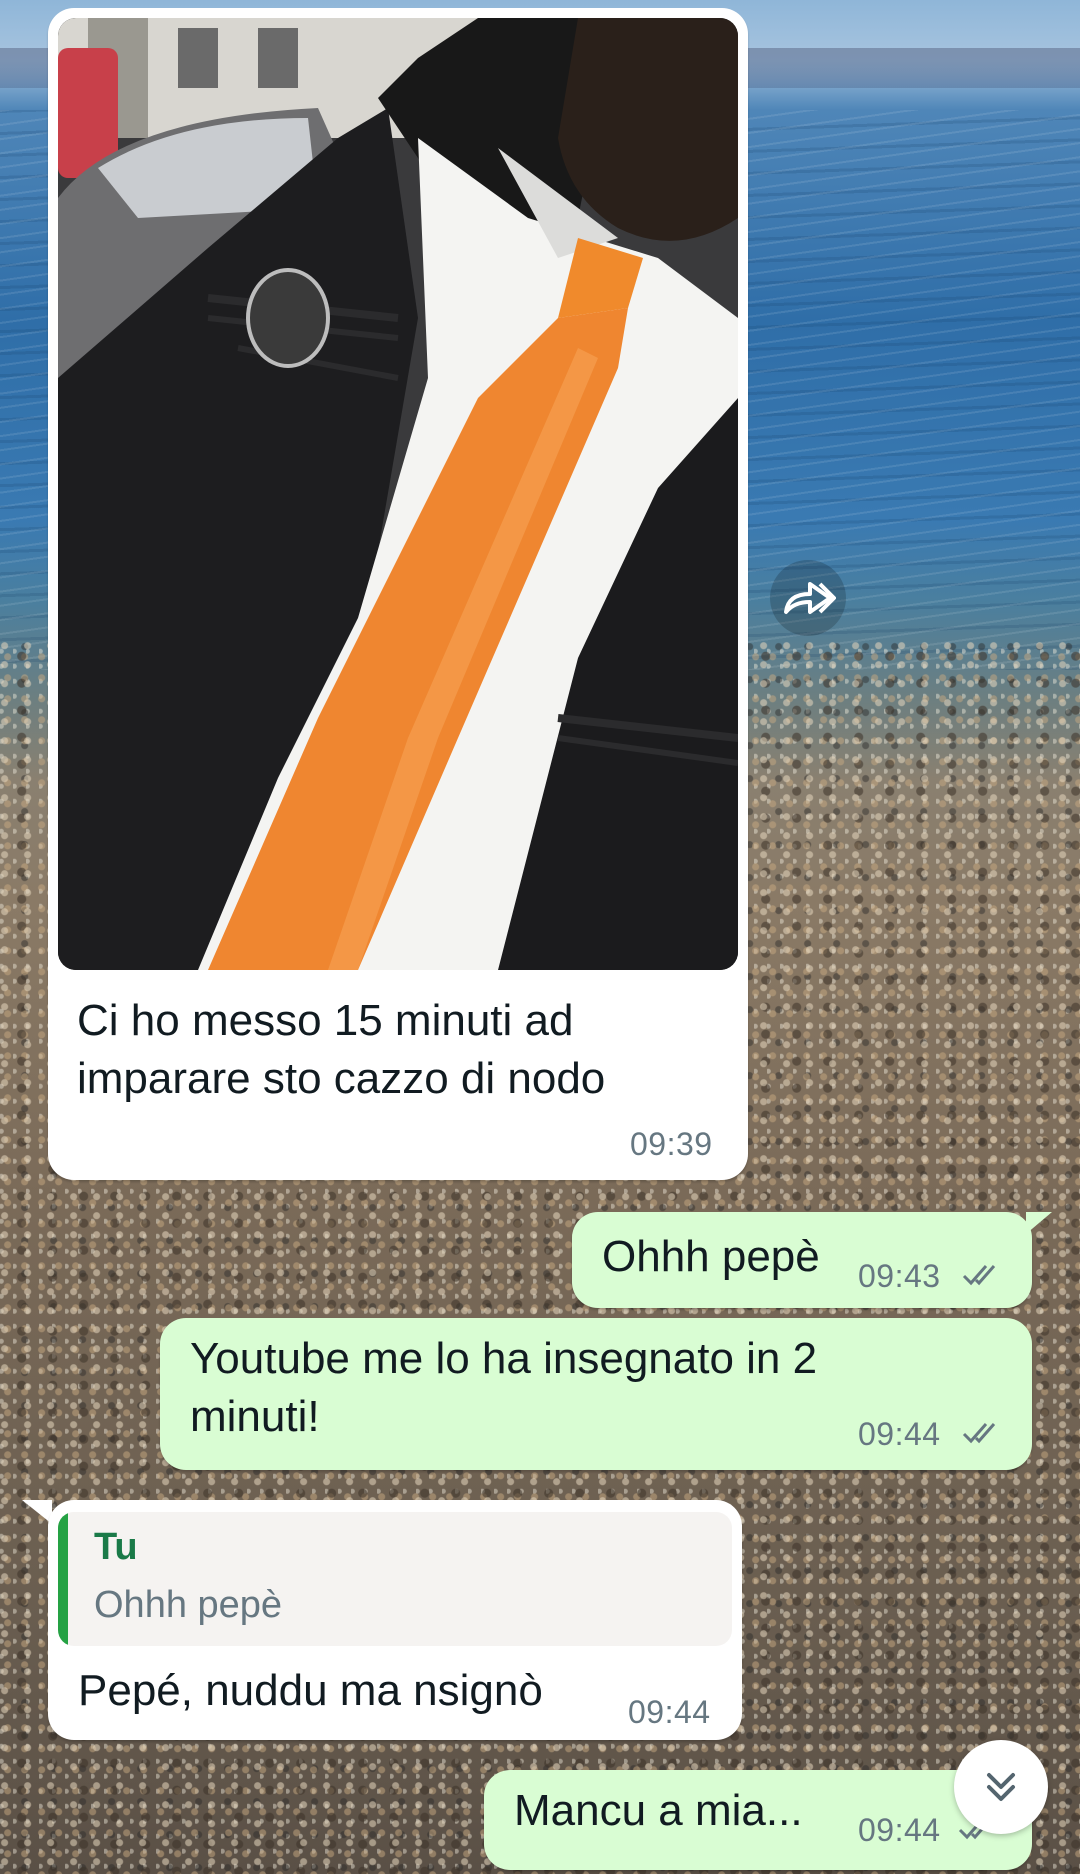 This screenshot has height=1874, width=1080. What do you see at coordinates (325, 1020) in the screenshot?
I see `caption-line-1: Ci ho messo 15 minuti ad` at bounding box center [325, 1020].